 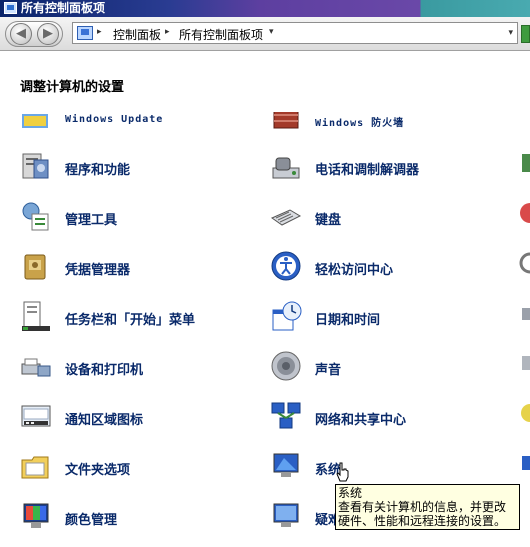 What do you see at coordinates (354, 270) in the screenshot?
I see `item-label: 轻松访问中心` at bounding box center [354, 270].